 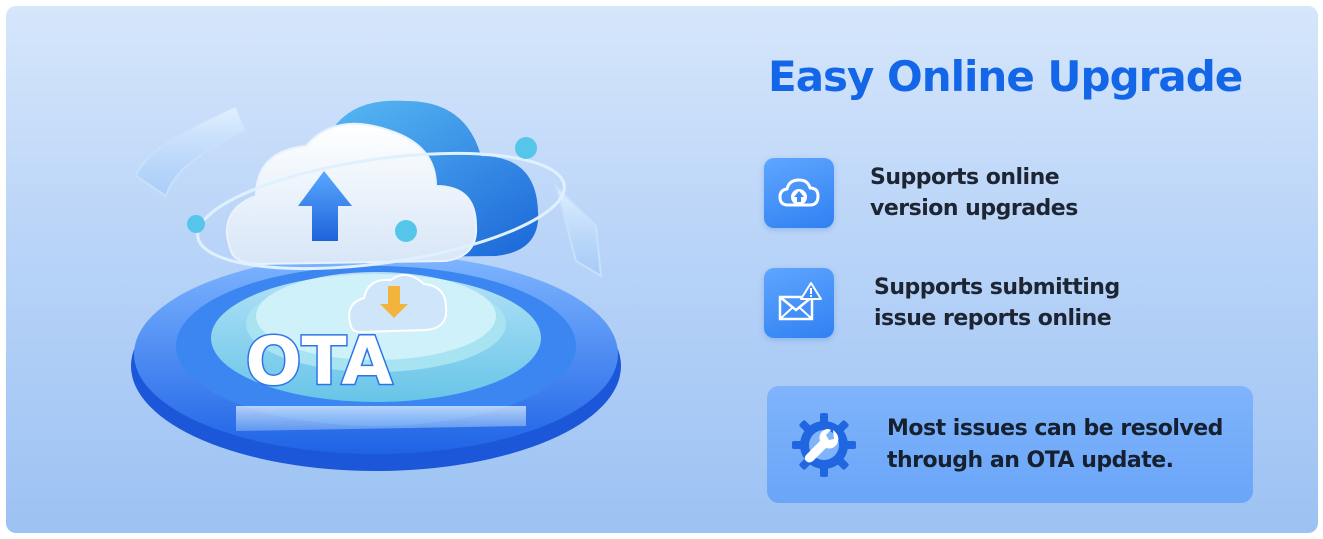 What do you see at coordinates (974, 193) in the screenshot?
I see `feature-online-upgrade-text: Supports online version upgrades` at bounding box center [974, 193].